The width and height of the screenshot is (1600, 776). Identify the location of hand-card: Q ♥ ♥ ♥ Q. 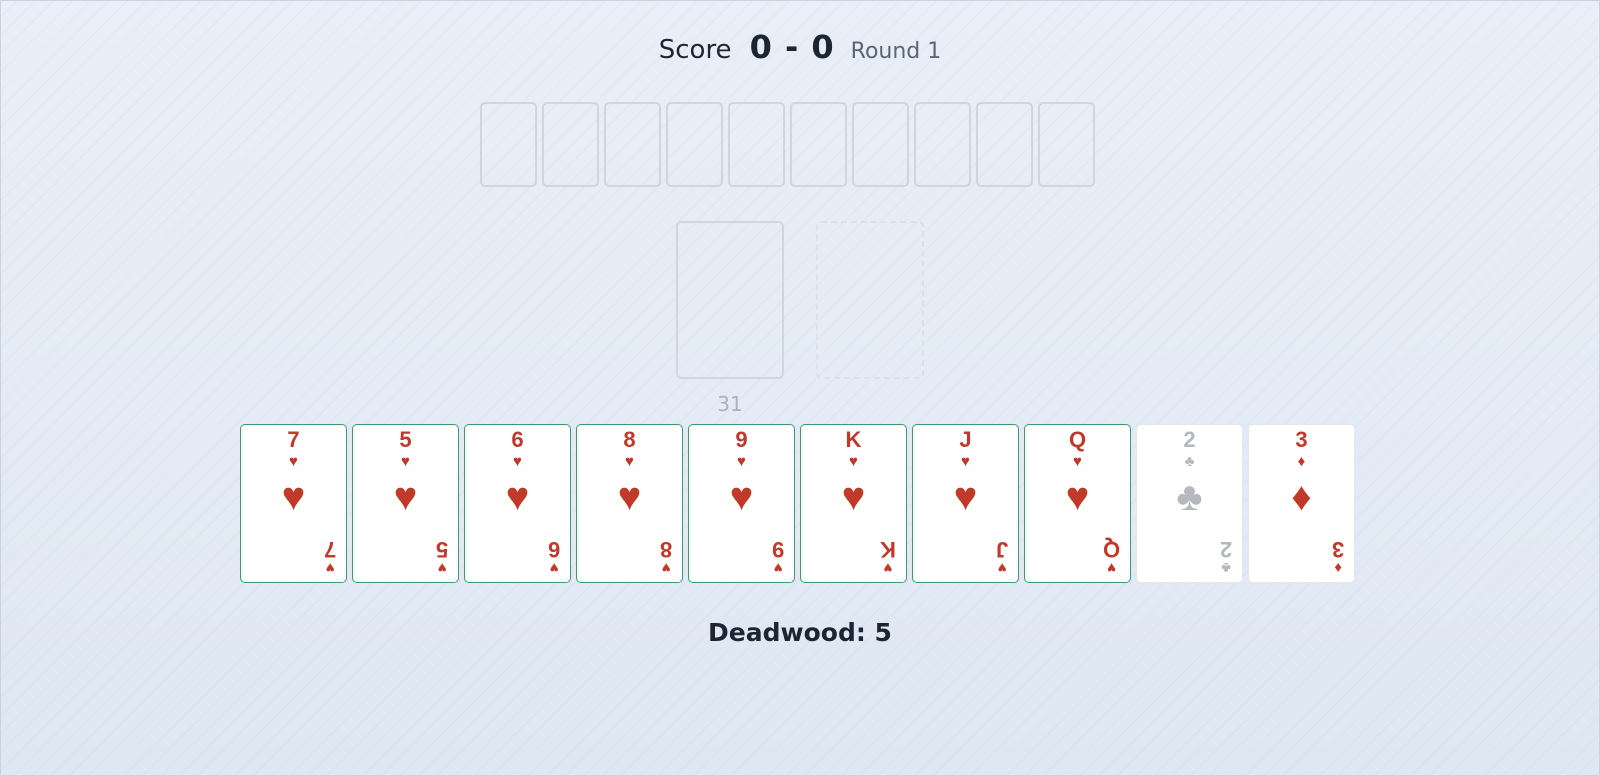
(1077, 503).